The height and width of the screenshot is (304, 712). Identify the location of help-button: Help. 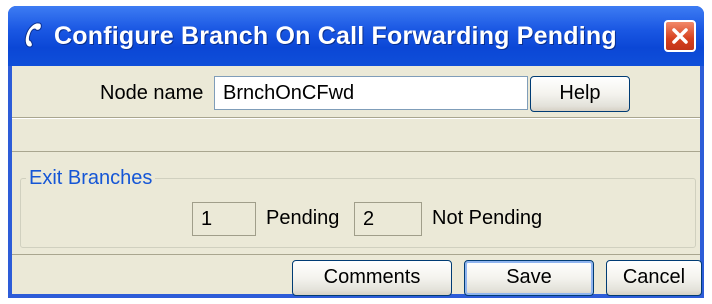
(580, 94).